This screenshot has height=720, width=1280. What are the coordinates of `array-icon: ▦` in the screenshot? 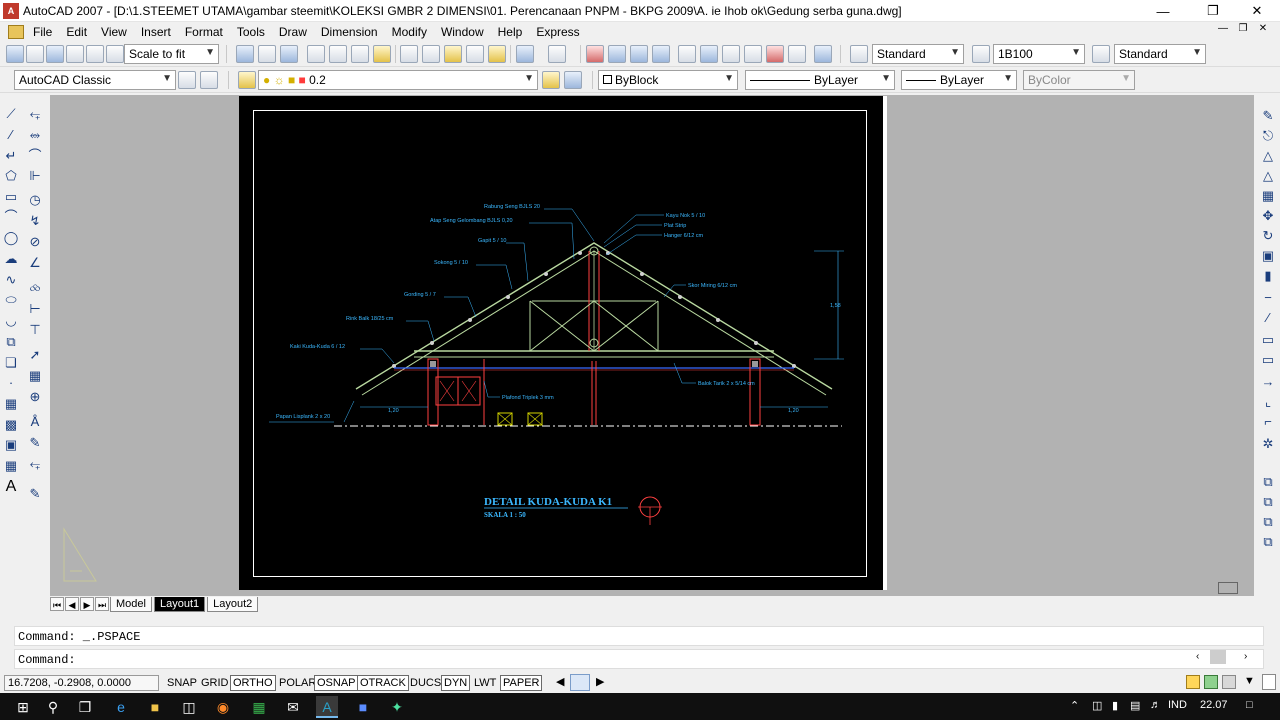 It's located at (1268, 196).